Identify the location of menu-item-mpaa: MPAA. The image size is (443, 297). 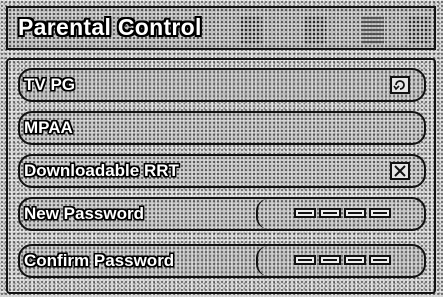
(222, 128).